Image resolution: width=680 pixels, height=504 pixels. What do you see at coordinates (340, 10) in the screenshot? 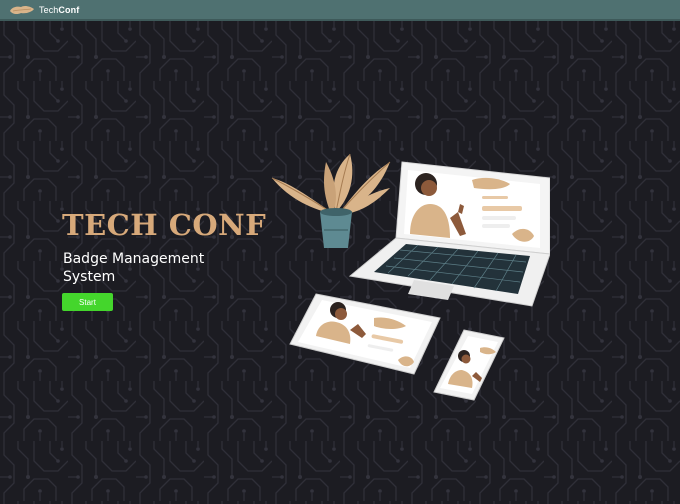
I see `navbar: TechConf` at bounding box center [340, 10].